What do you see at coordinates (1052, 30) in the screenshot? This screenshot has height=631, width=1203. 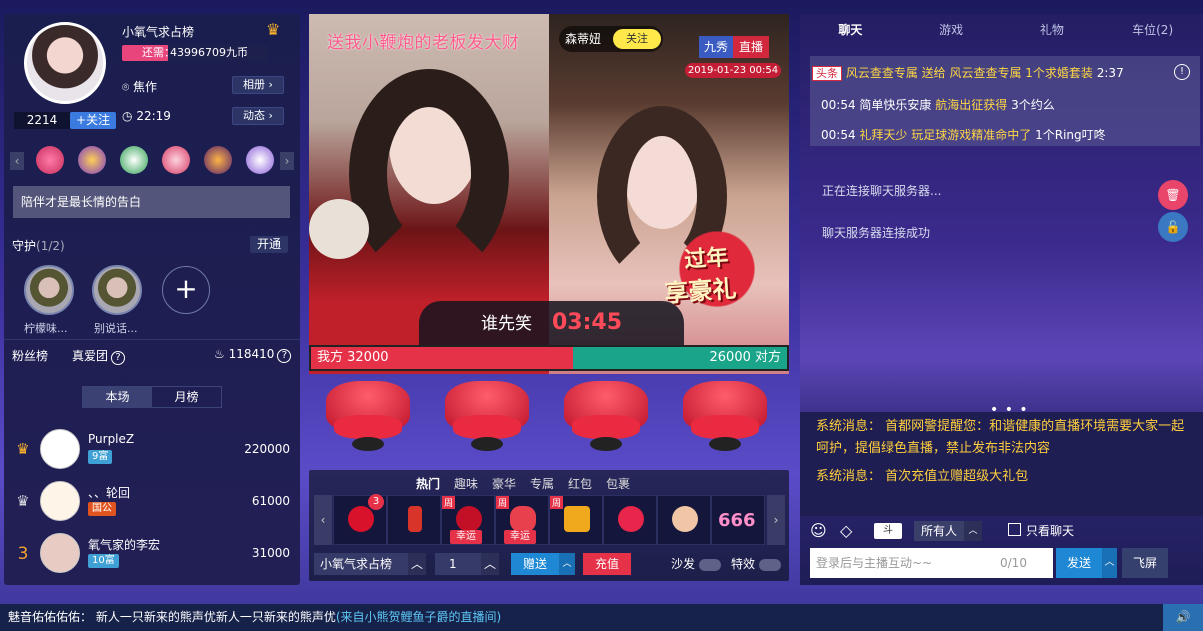 I see `tab-gift: 礼物` at bounding box center [1052, 30].